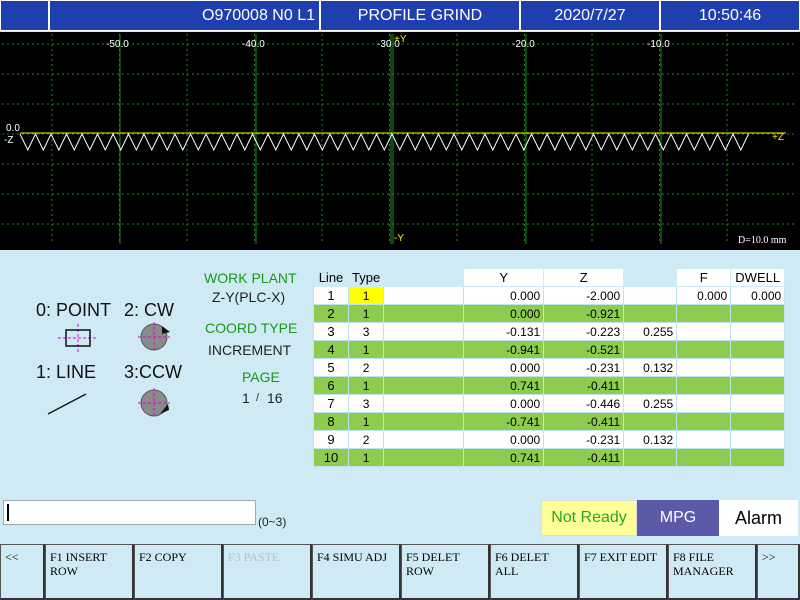 This screenshot has height=600, width=800. I want to click on simu-adj-button: F4 SIMU ADJ, so click(356, 572).